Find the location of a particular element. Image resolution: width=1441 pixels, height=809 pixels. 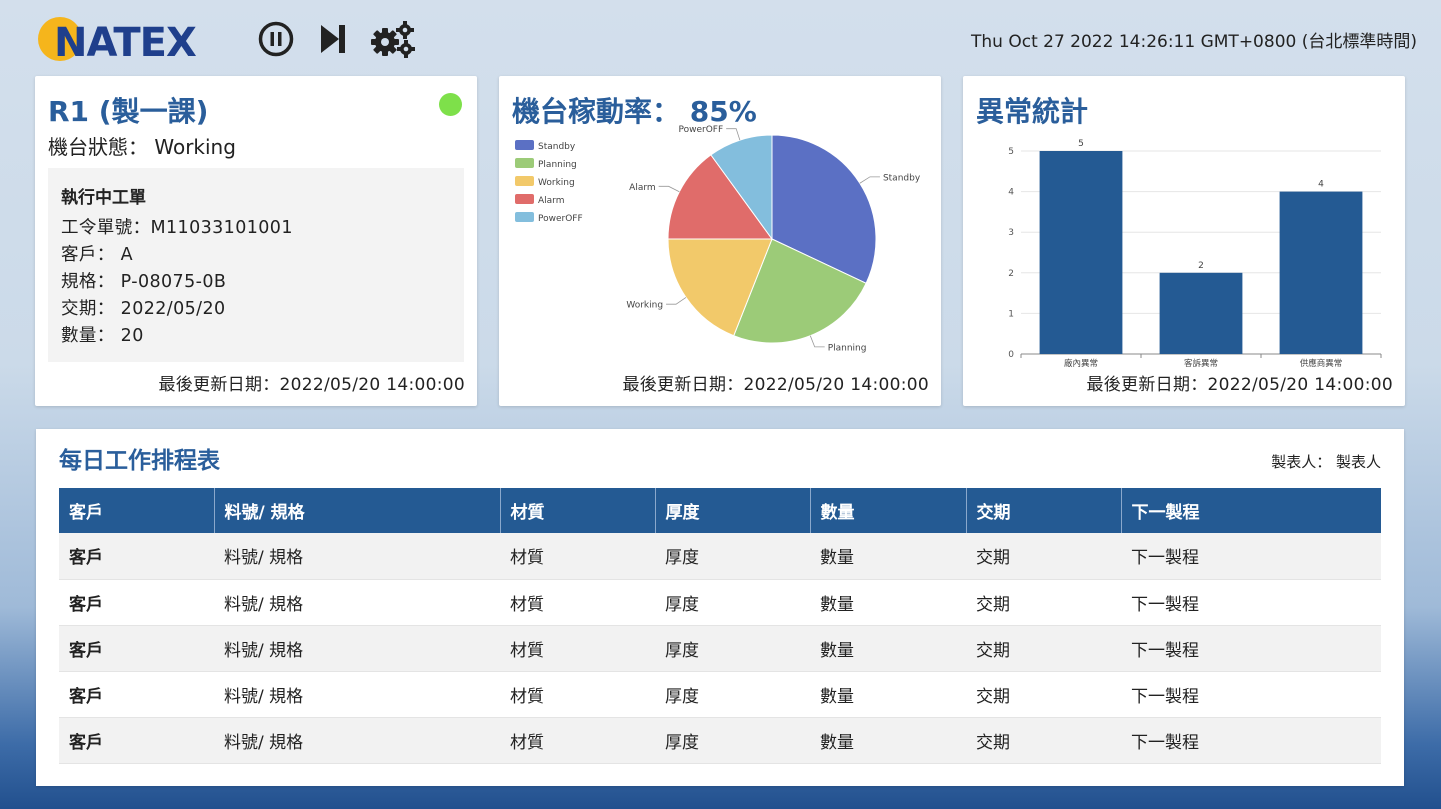

legend-label: Planning is located at coordinates (557, 165).